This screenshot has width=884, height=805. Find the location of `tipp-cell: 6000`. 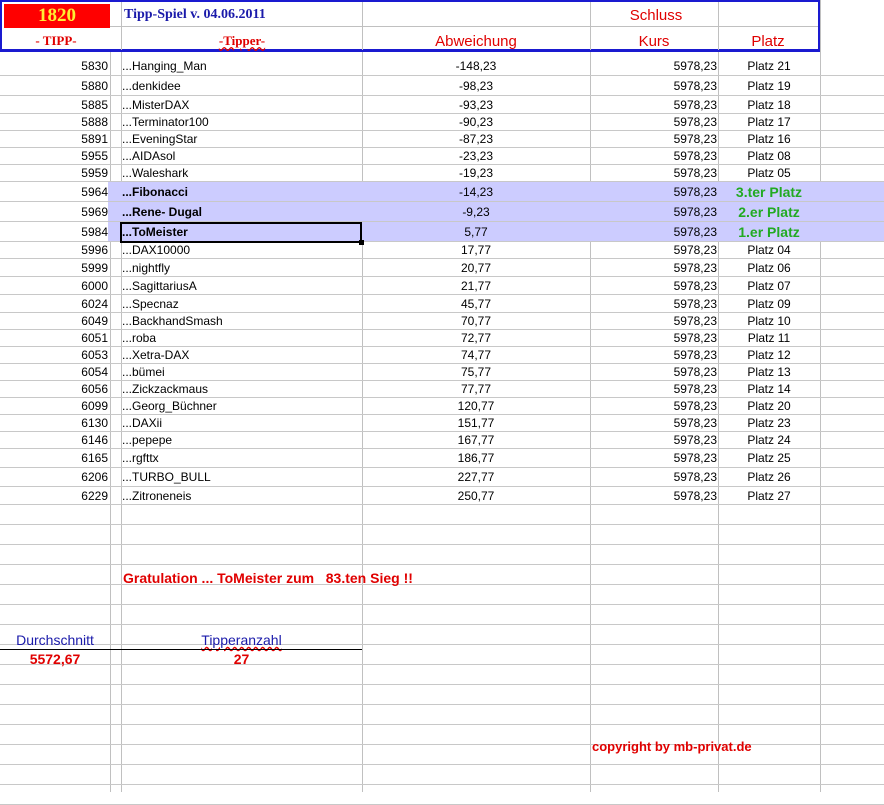

tipp-cell: 6000 is located at coordinates (54, 285).